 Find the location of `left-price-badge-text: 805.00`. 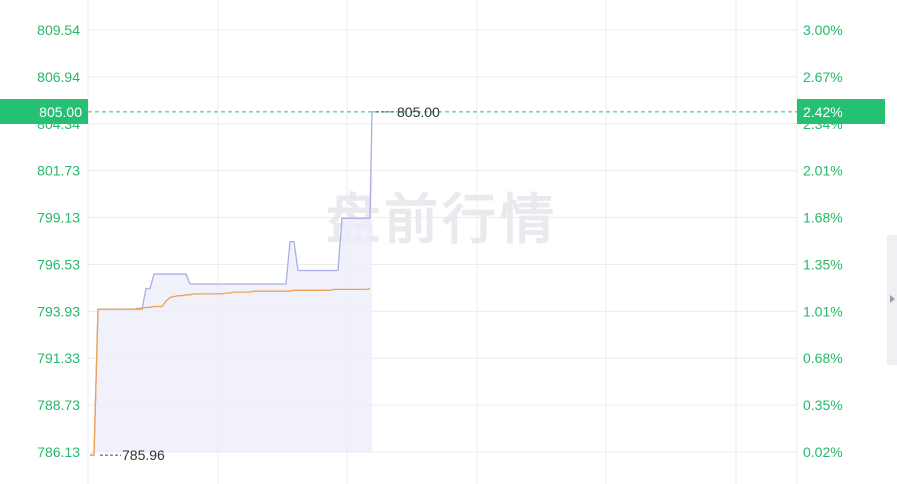

left-price-badge-text: 805.00 is located at coordinates (60, 112).